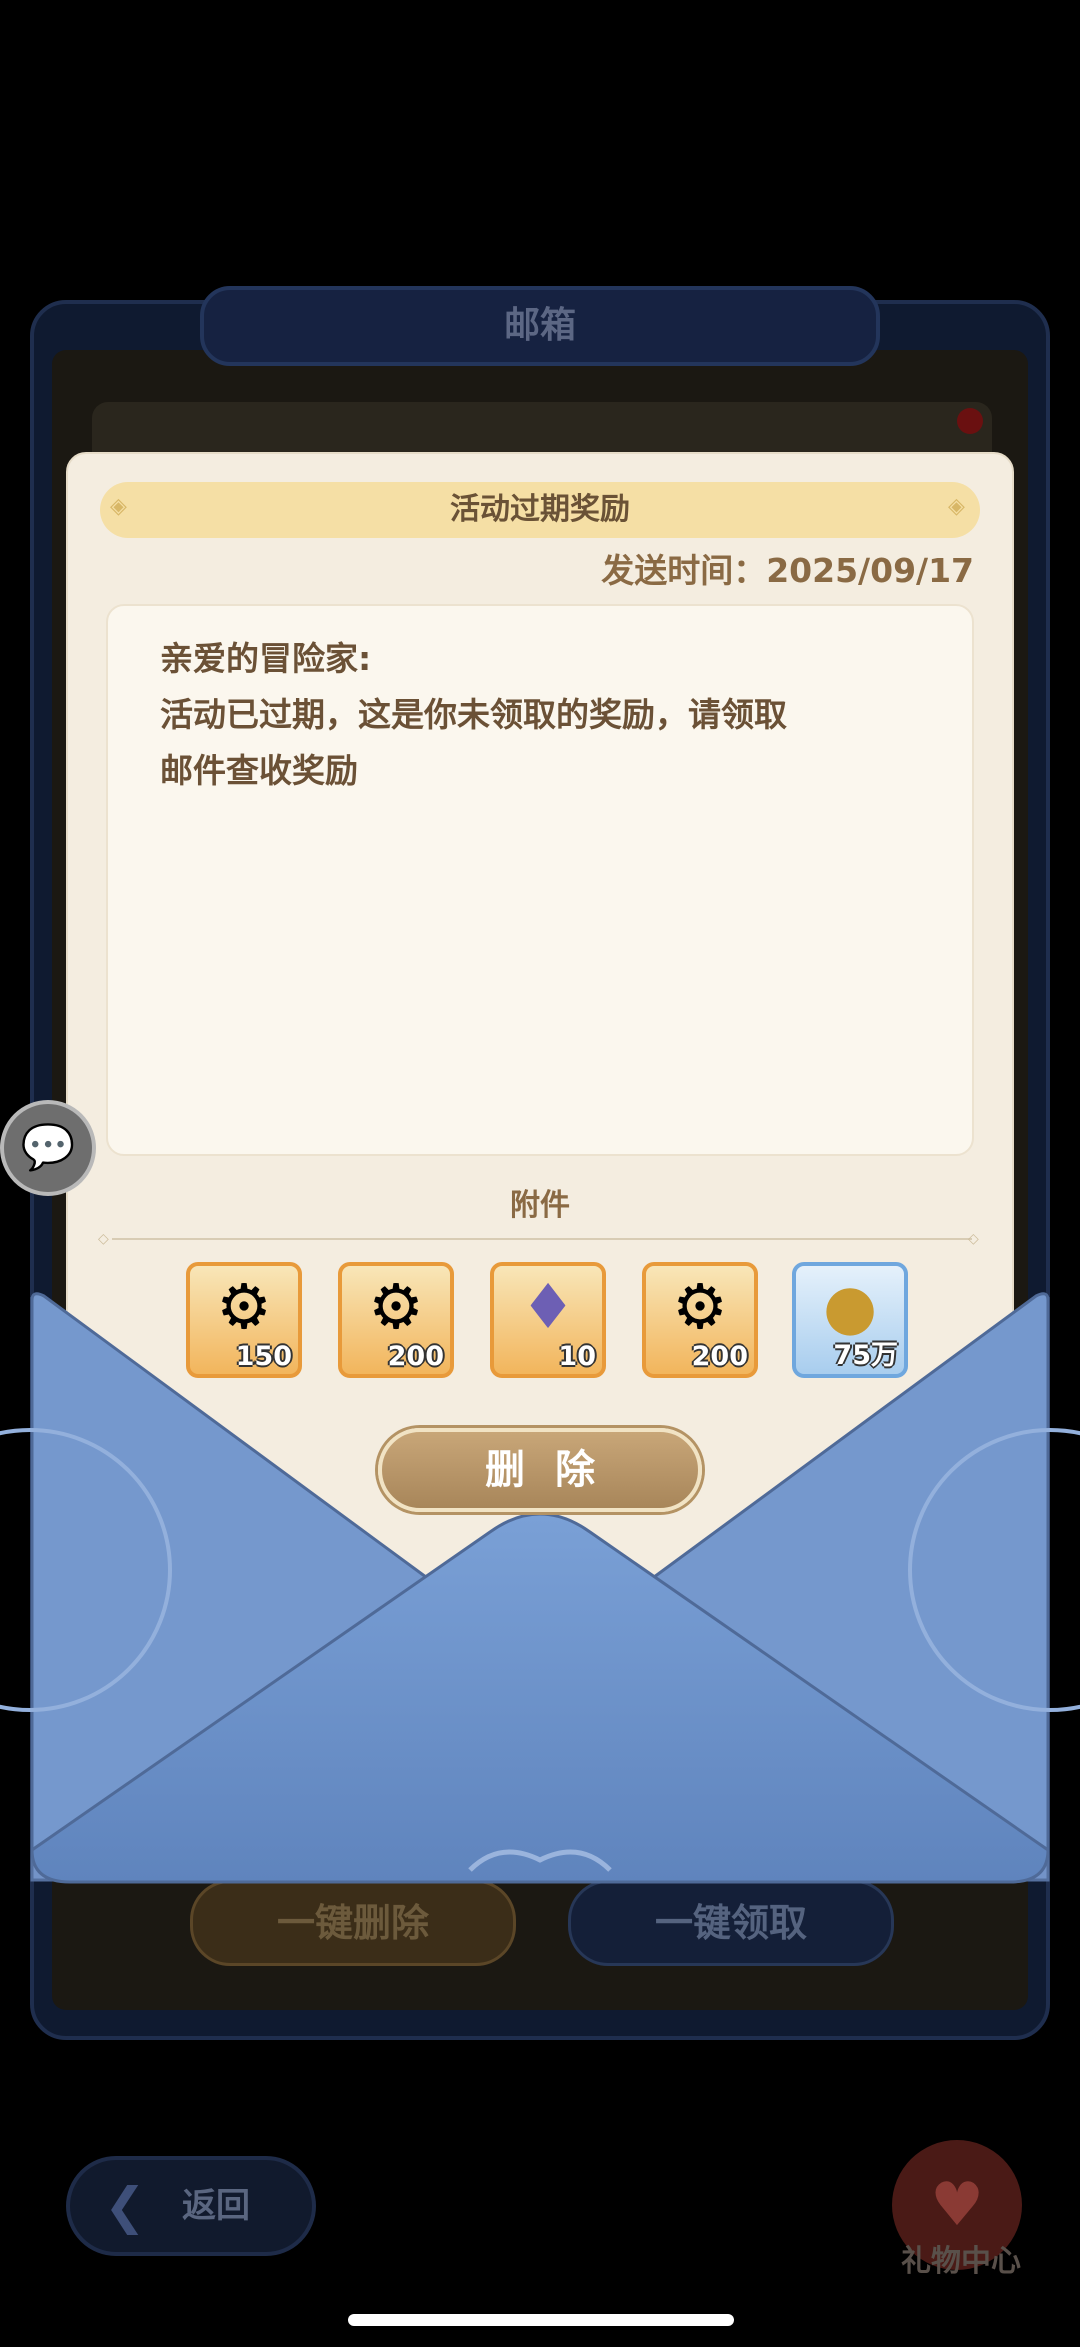 The image size is (1080, 2347). Describe the element at coordinates (266, 658) in the screenshot. I see `mail-greeting: 亲爱的冒险家:` at that location.